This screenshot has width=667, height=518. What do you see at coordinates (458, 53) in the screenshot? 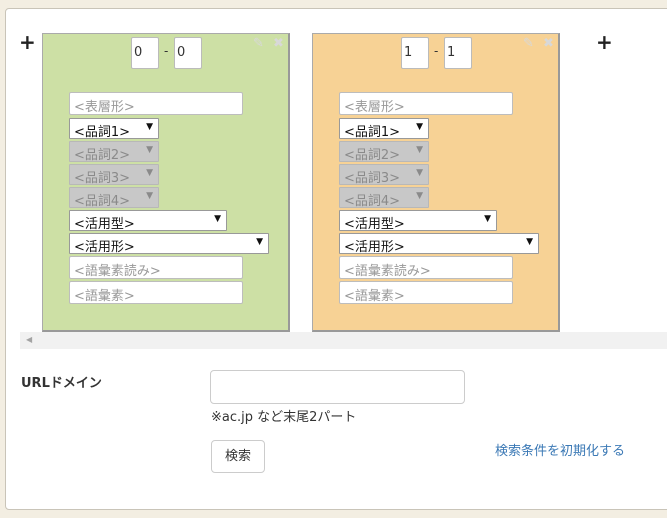
I see `range-to-input: 1` at bounding box center [458, 53].